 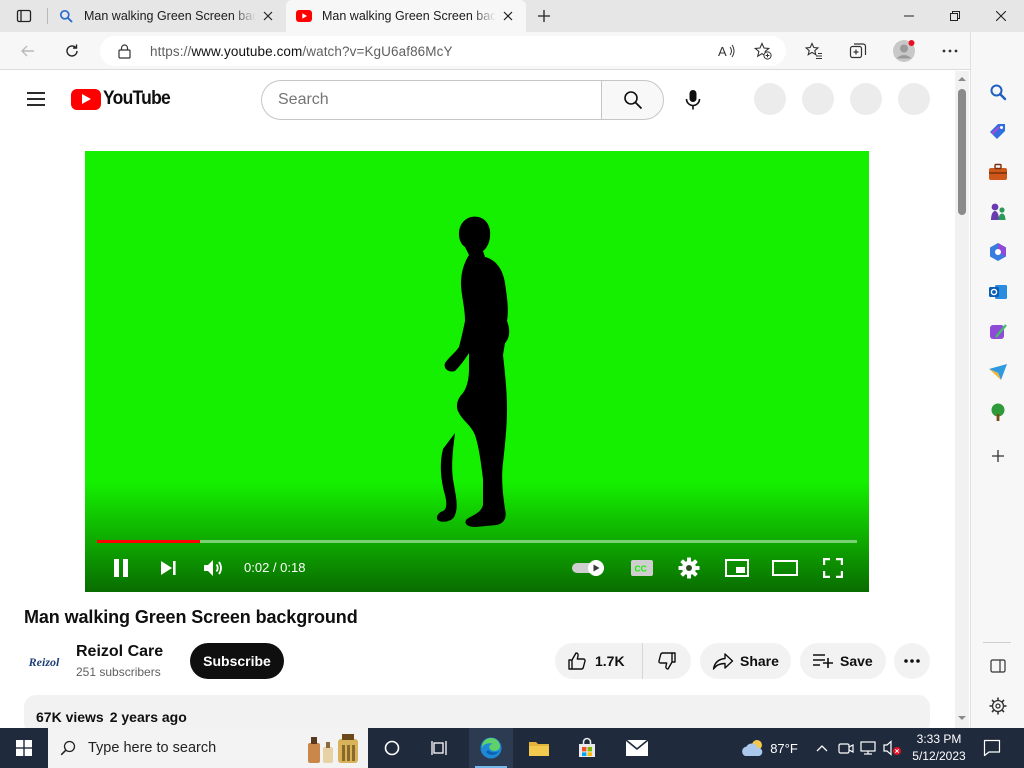 What do you see at coordinates (939, 748) in the screenshot?
I see `taskbar-clock: 3:33 PM 5/12/2023` at bounding box center [939, 748].